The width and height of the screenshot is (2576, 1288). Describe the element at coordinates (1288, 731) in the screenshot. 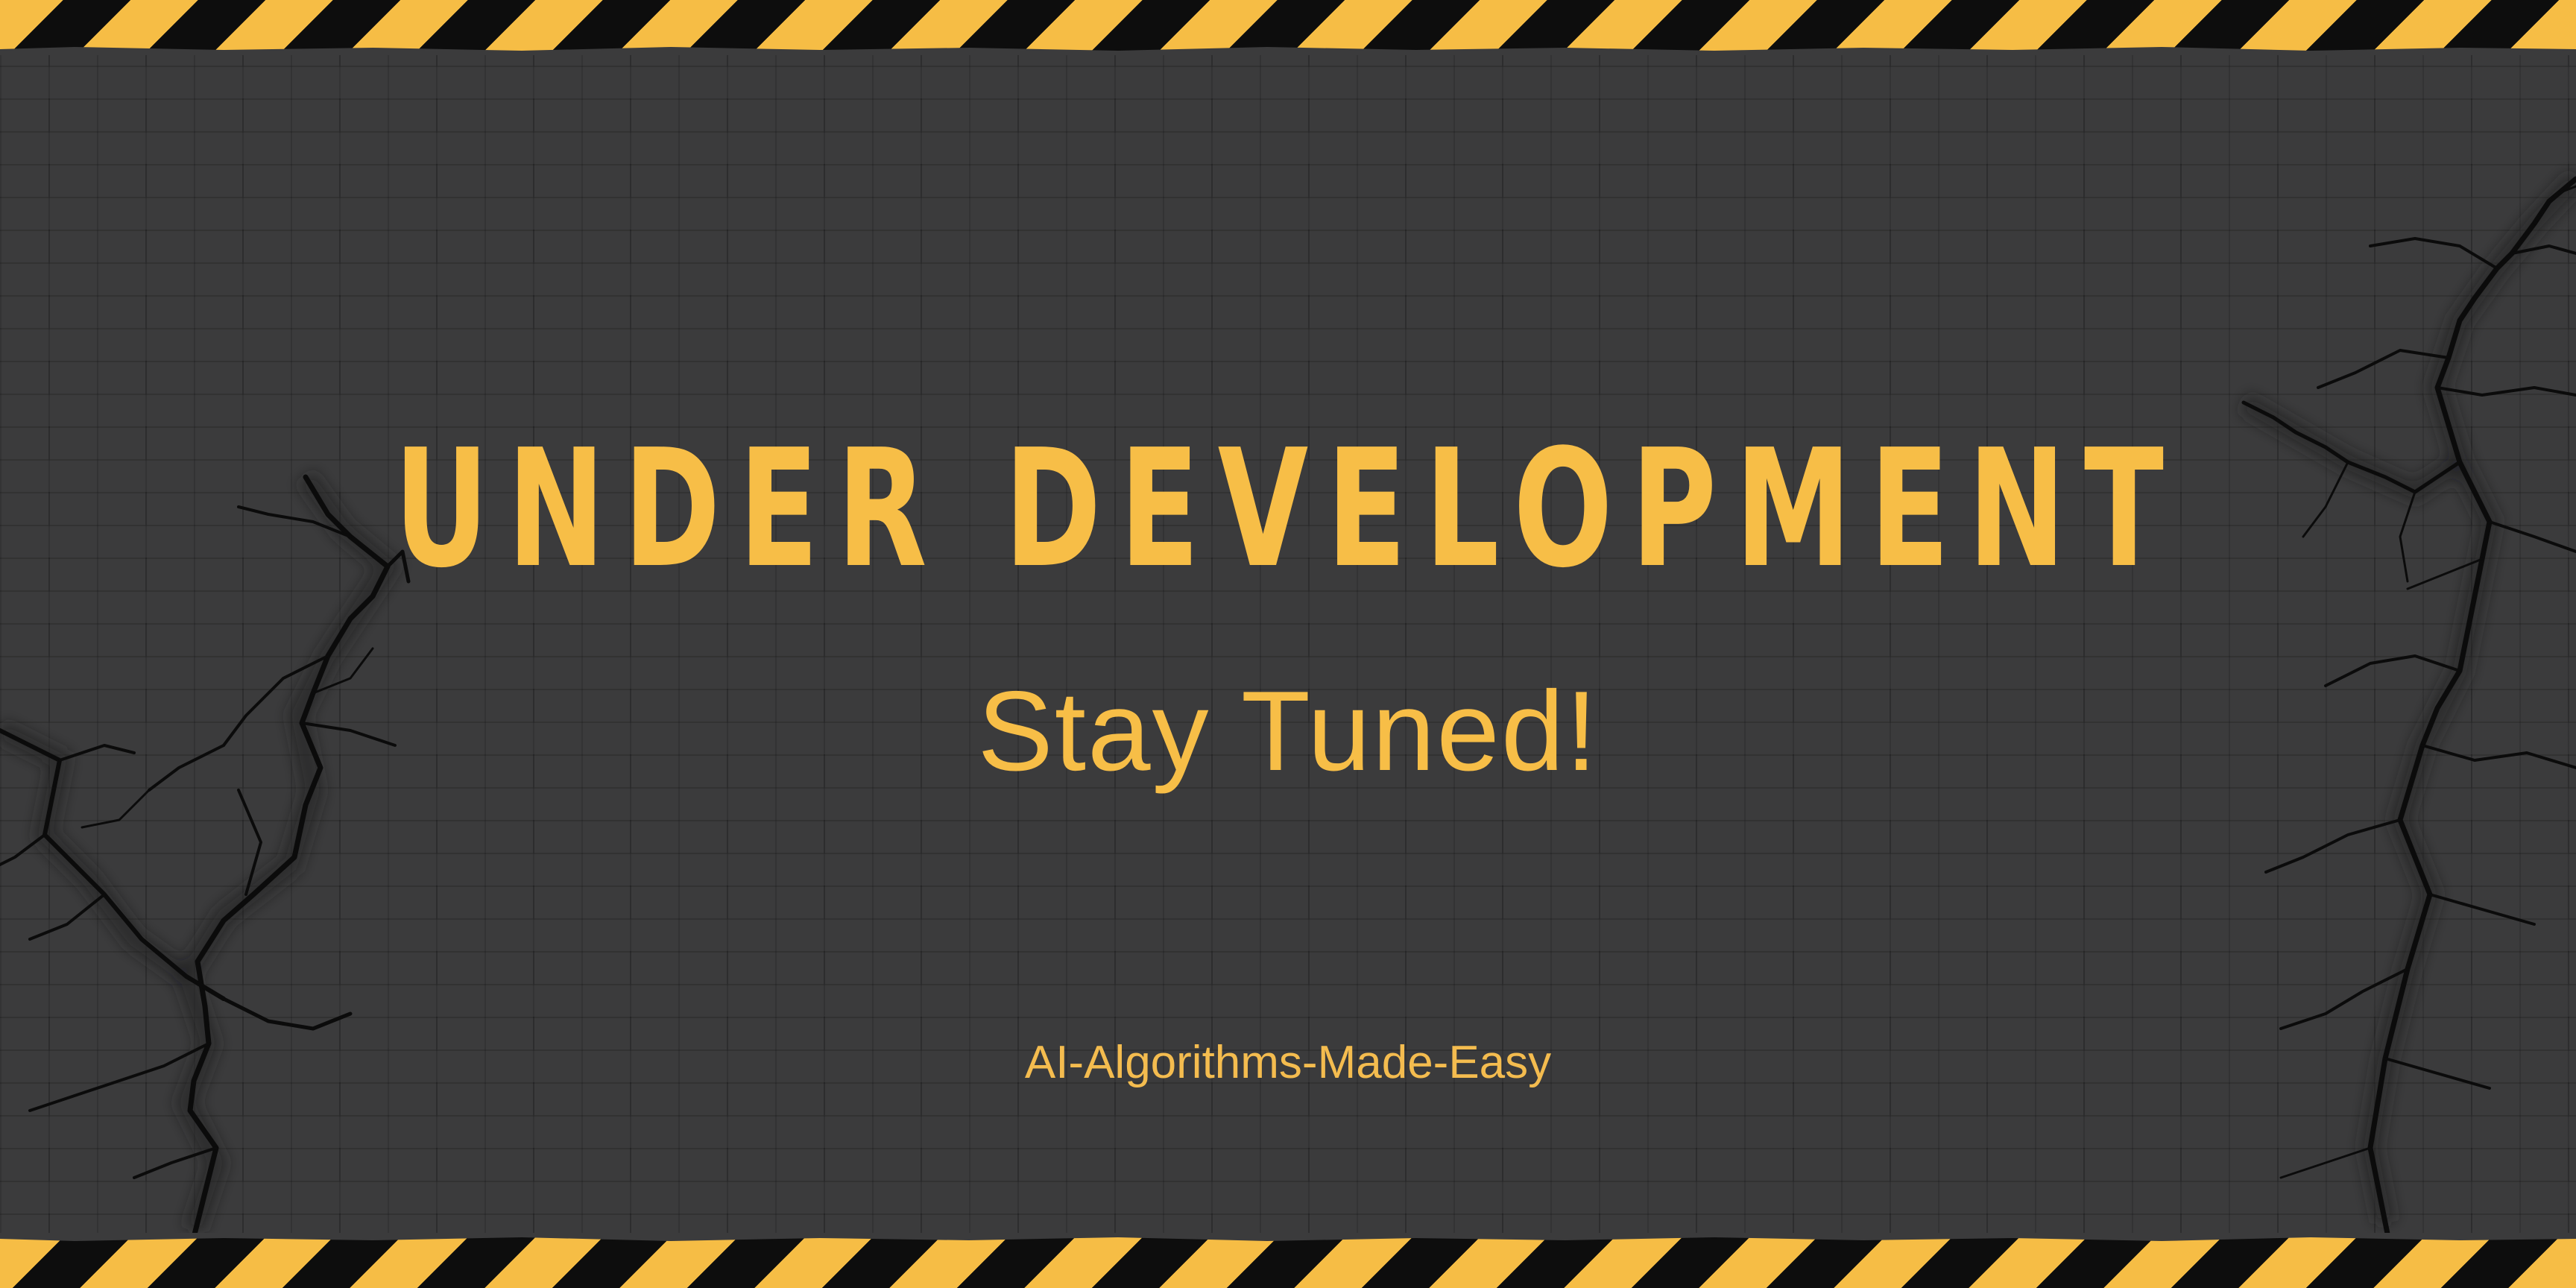

I see `subtitle: Stay Tuned!` at that location.